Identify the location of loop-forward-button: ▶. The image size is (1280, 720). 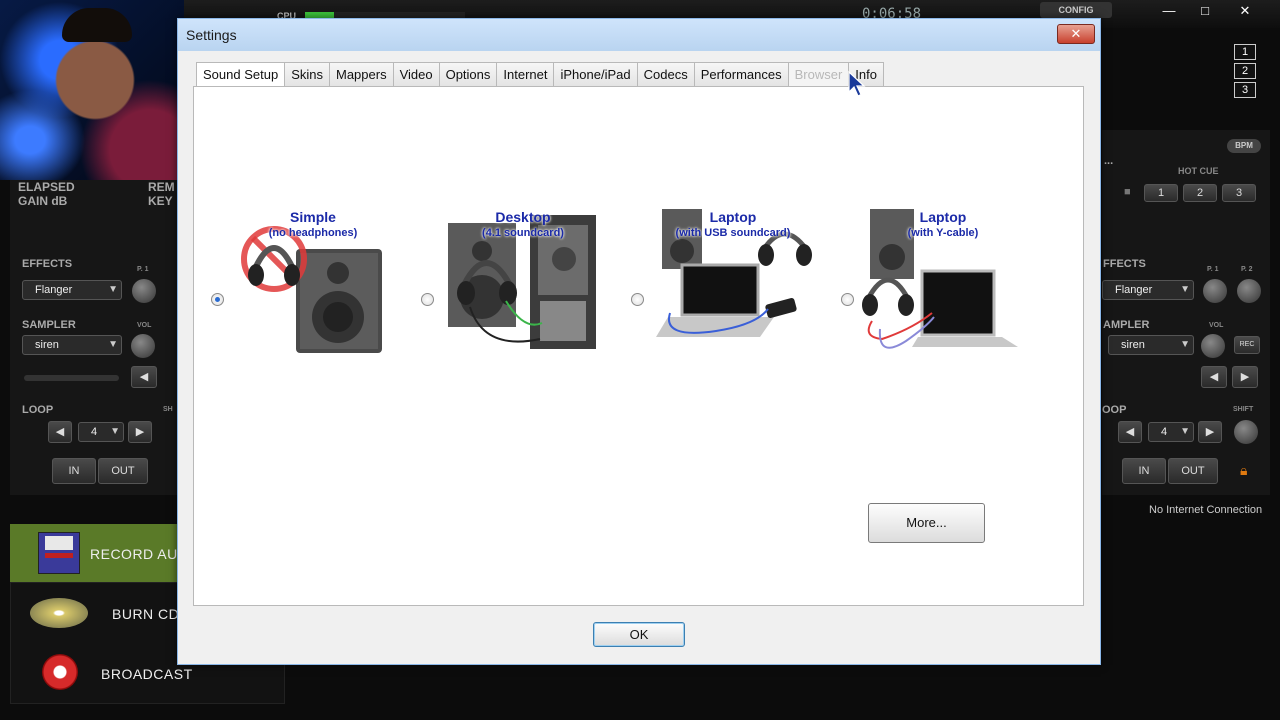
(140, 432).